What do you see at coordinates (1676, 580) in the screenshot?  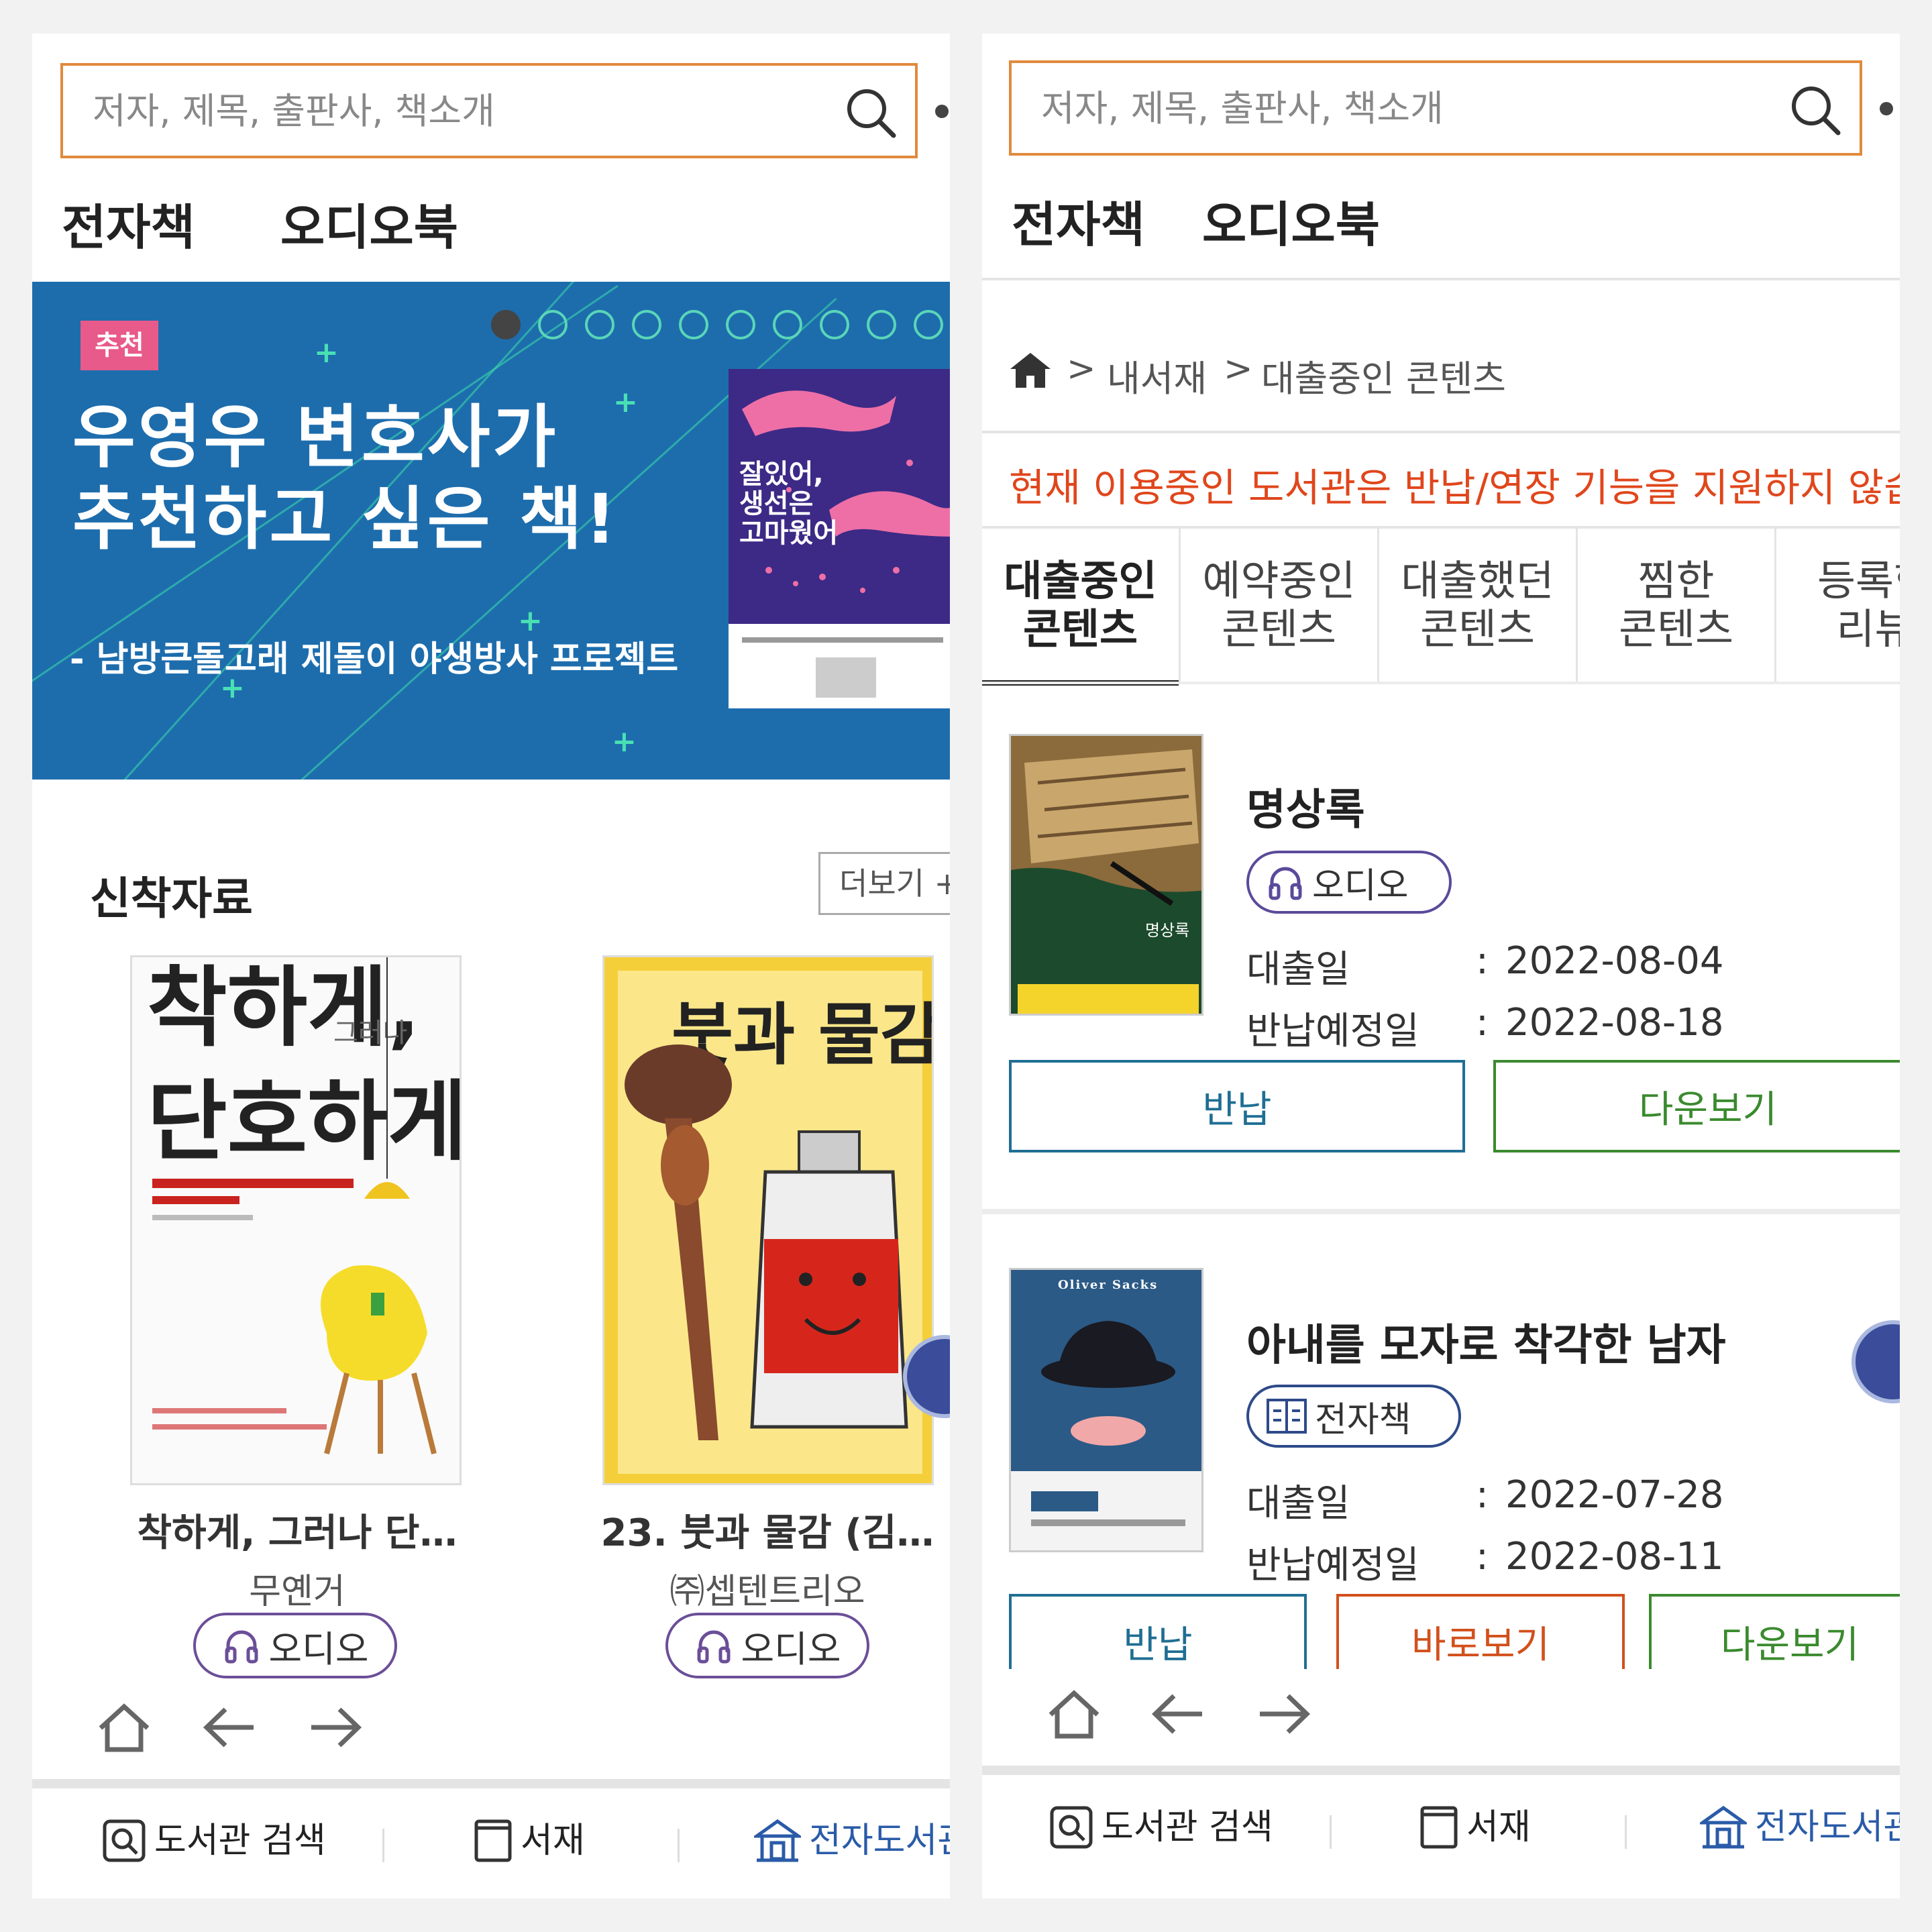 I see `tab-label-line1: 찜한` at bounding box center [1676, 580].